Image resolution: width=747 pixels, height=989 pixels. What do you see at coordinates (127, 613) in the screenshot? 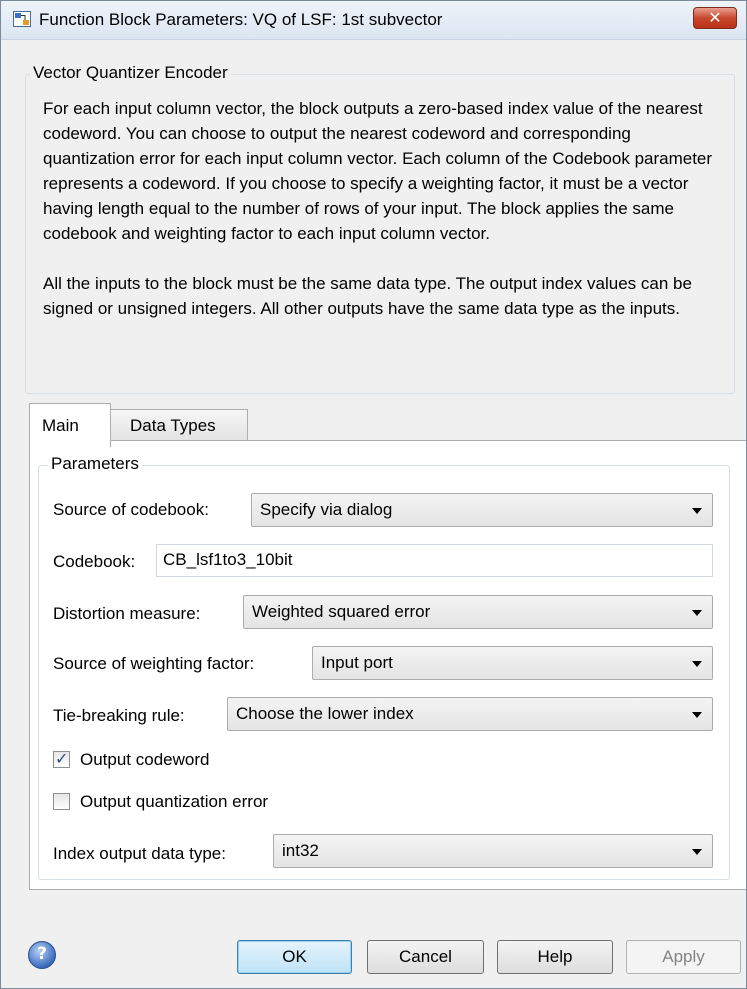
I see `distortion-measure-label: Distortion measure:` at bounding box center [127, 613].